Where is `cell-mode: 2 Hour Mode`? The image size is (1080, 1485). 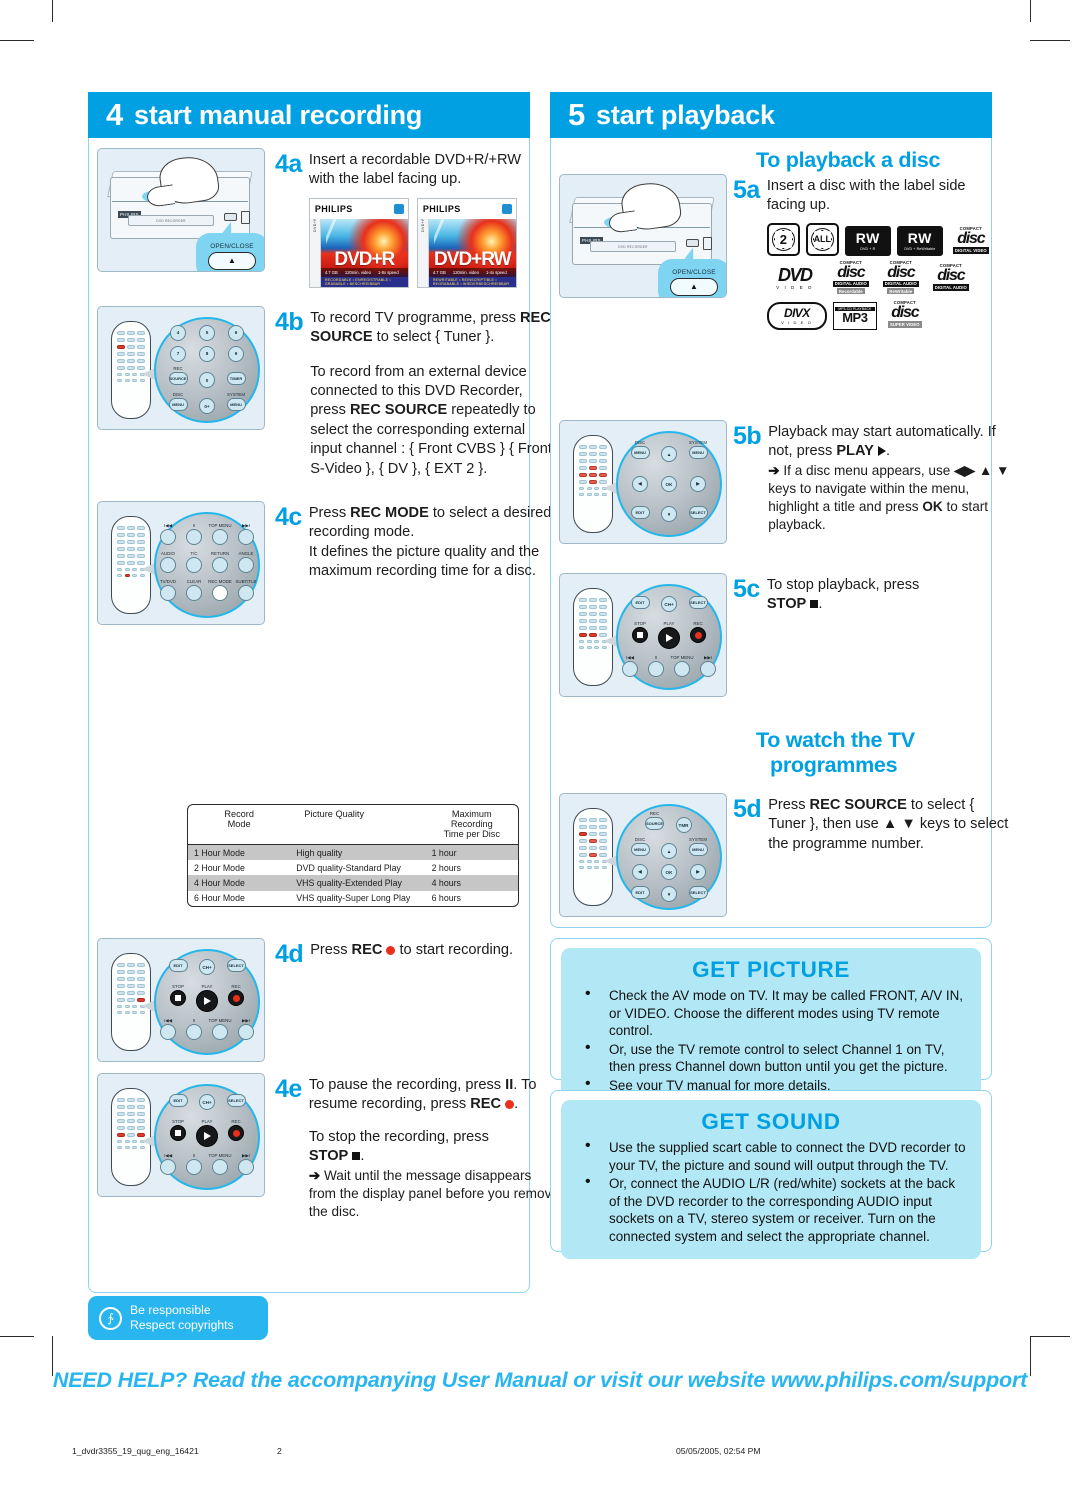
cell-mode: 2 Hour Mode is located at coordinates (219, 867).